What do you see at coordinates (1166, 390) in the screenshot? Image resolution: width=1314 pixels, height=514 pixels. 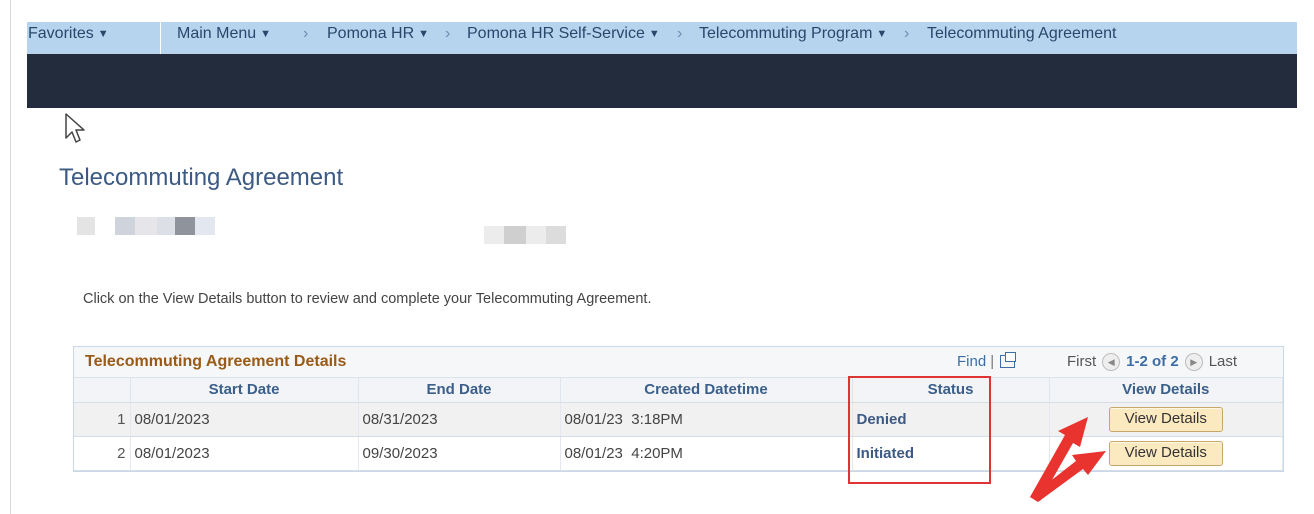 I see `column-header-view-details: View Details` at bounding box center [1166, 390].